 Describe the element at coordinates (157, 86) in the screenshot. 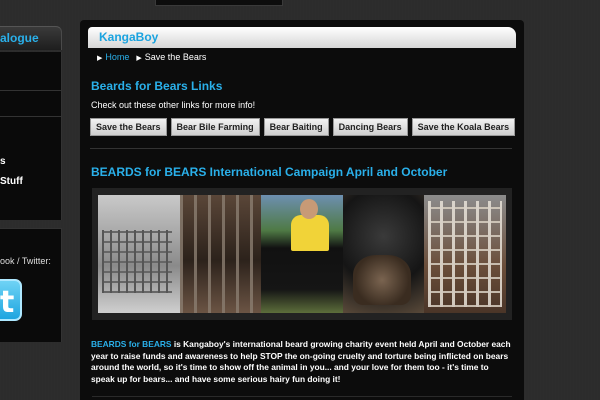

I see `links-title: Beards for Bears Links` at that location.